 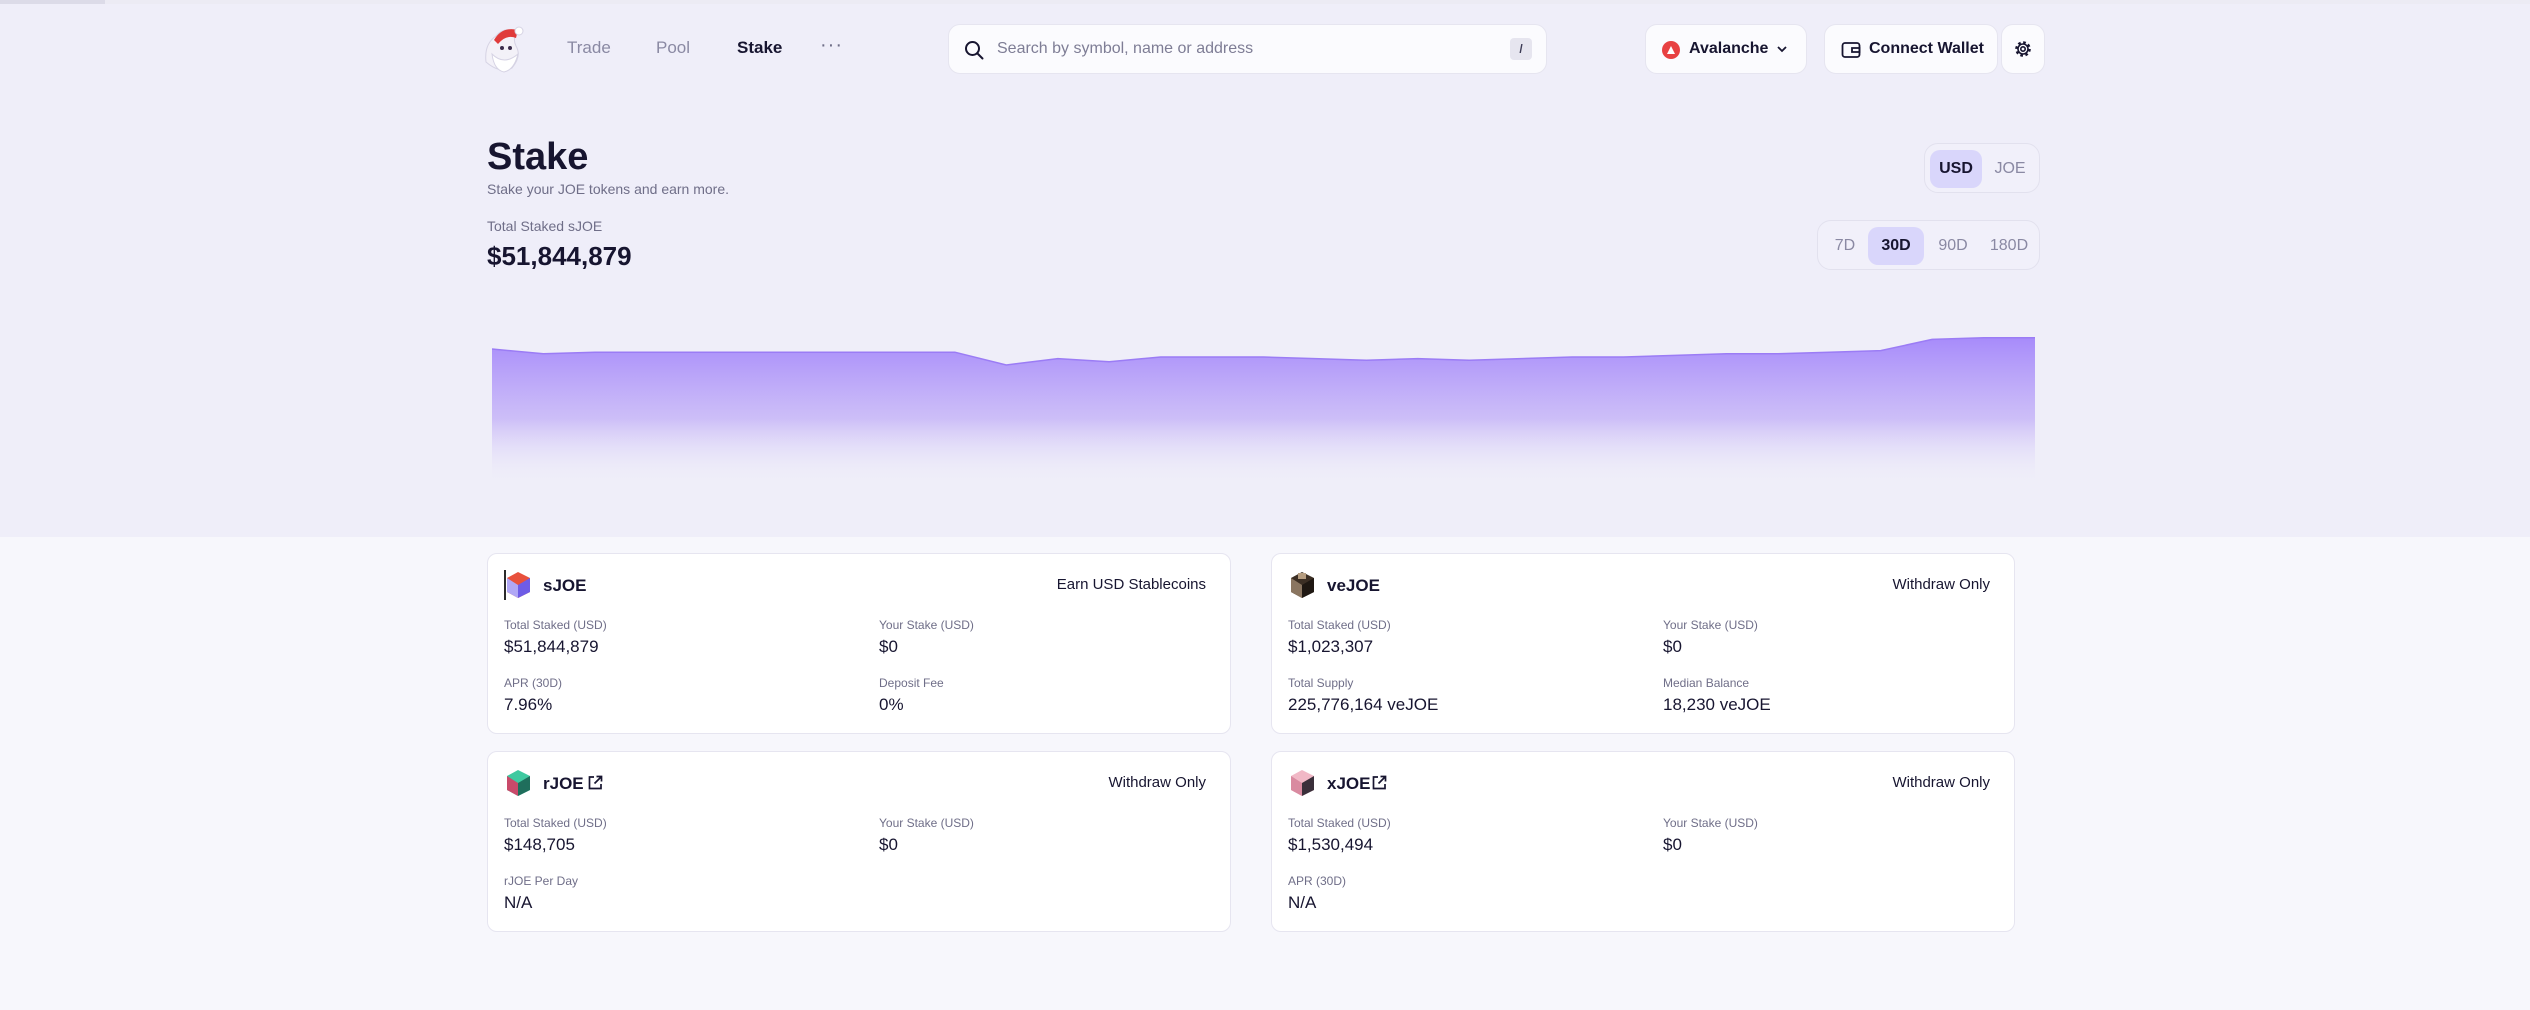 What do you see at coordinates (1953, 246) in the screenshot?
I see `range-option-90d: 90D` at bounding box center [1953, 246].